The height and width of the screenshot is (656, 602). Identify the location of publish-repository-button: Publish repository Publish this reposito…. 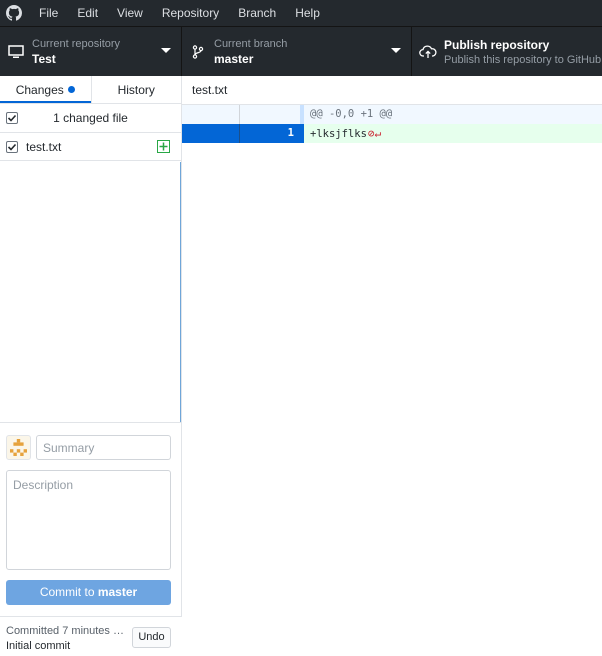
(507, 51).